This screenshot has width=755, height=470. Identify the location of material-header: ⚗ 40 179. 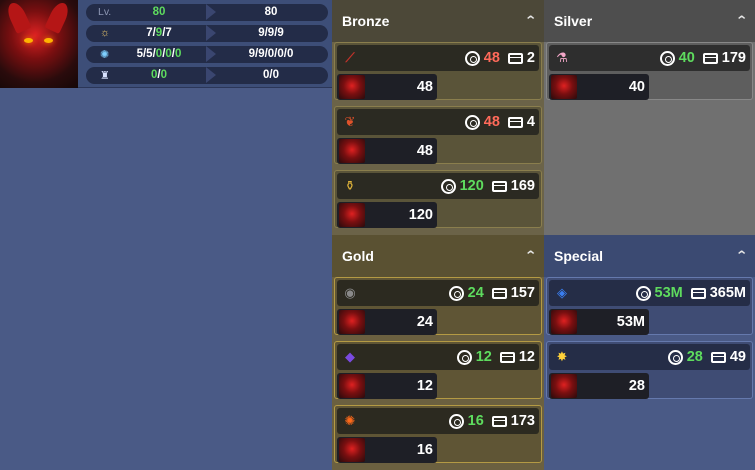
(649, 58).